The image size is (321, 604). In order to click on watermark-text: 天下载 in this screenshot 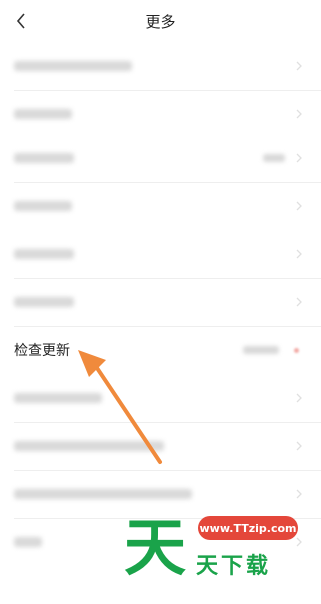, I will do `click(234, 566)`.